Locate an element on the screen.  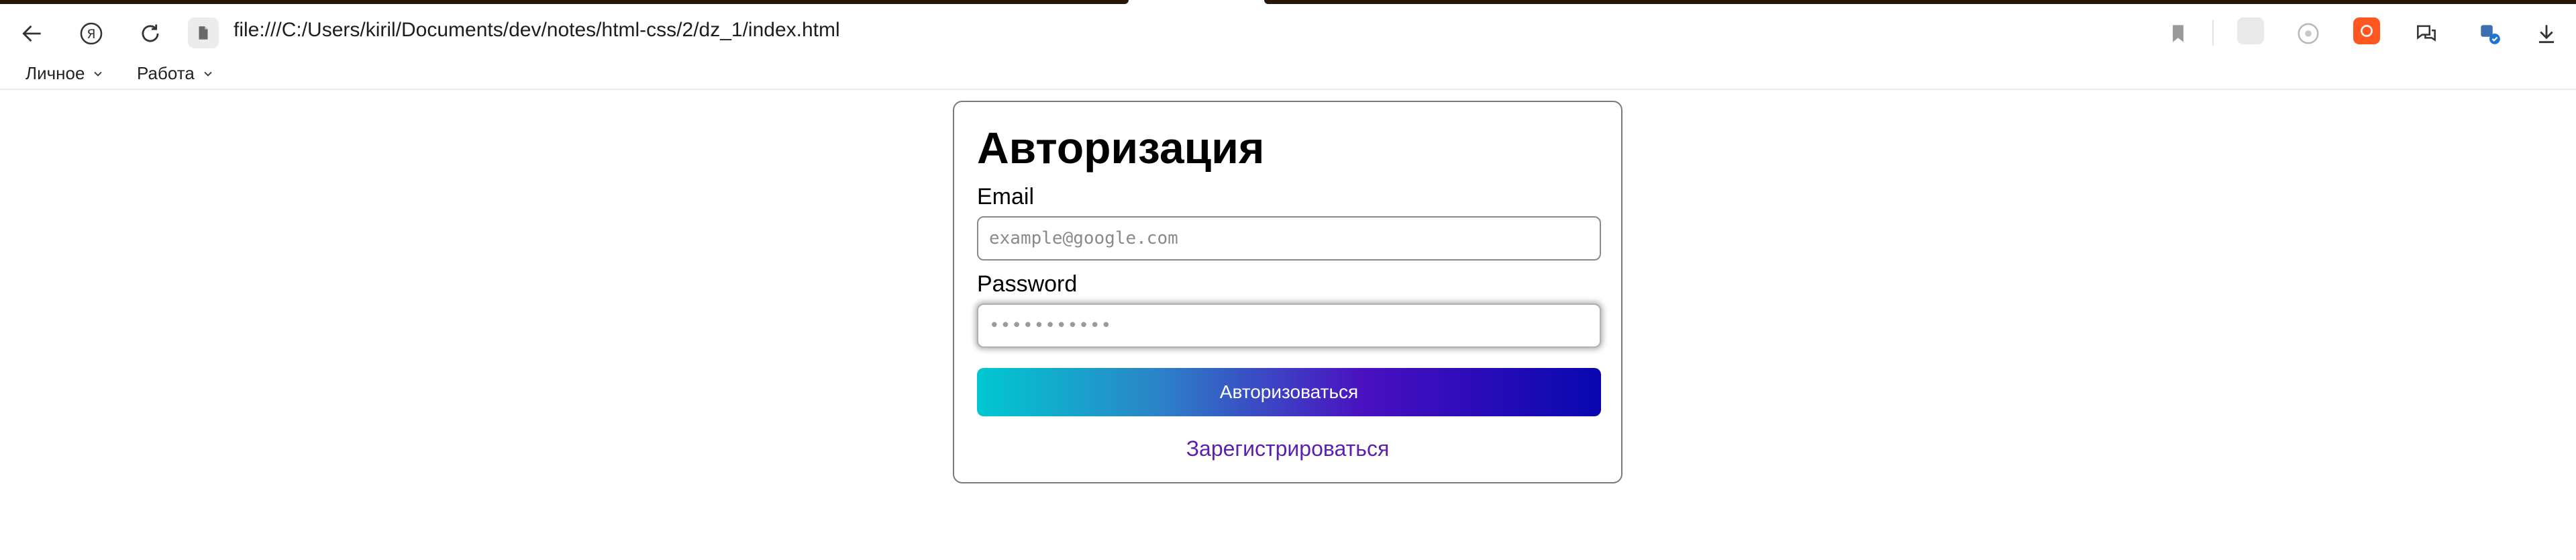
downloads-button is located at coordinates (2546, 33).